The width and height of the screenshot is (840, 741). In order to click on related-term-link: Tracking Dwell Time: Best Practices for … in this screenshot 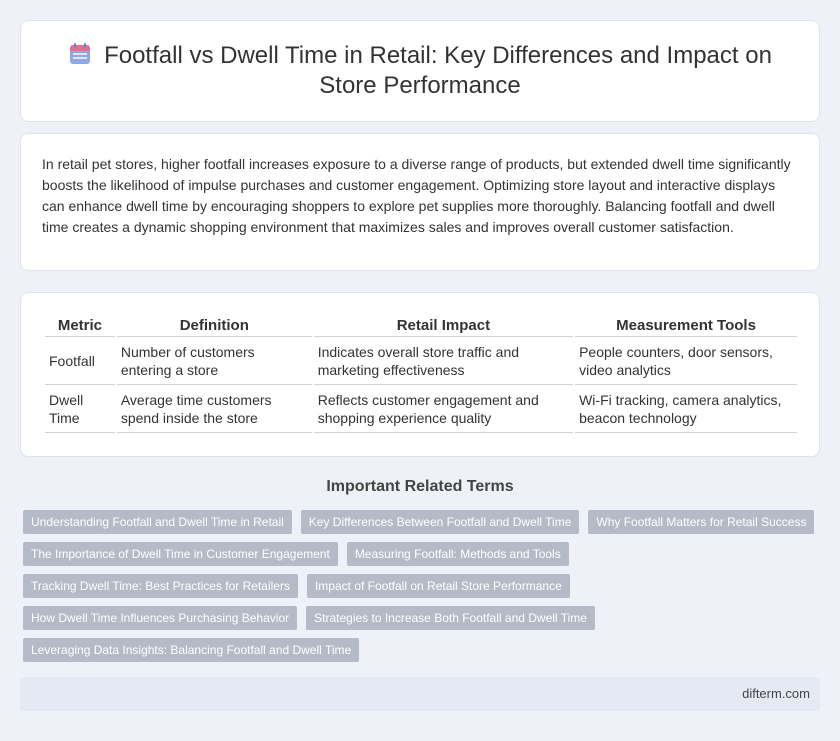, I will do `click(160, 586)`.